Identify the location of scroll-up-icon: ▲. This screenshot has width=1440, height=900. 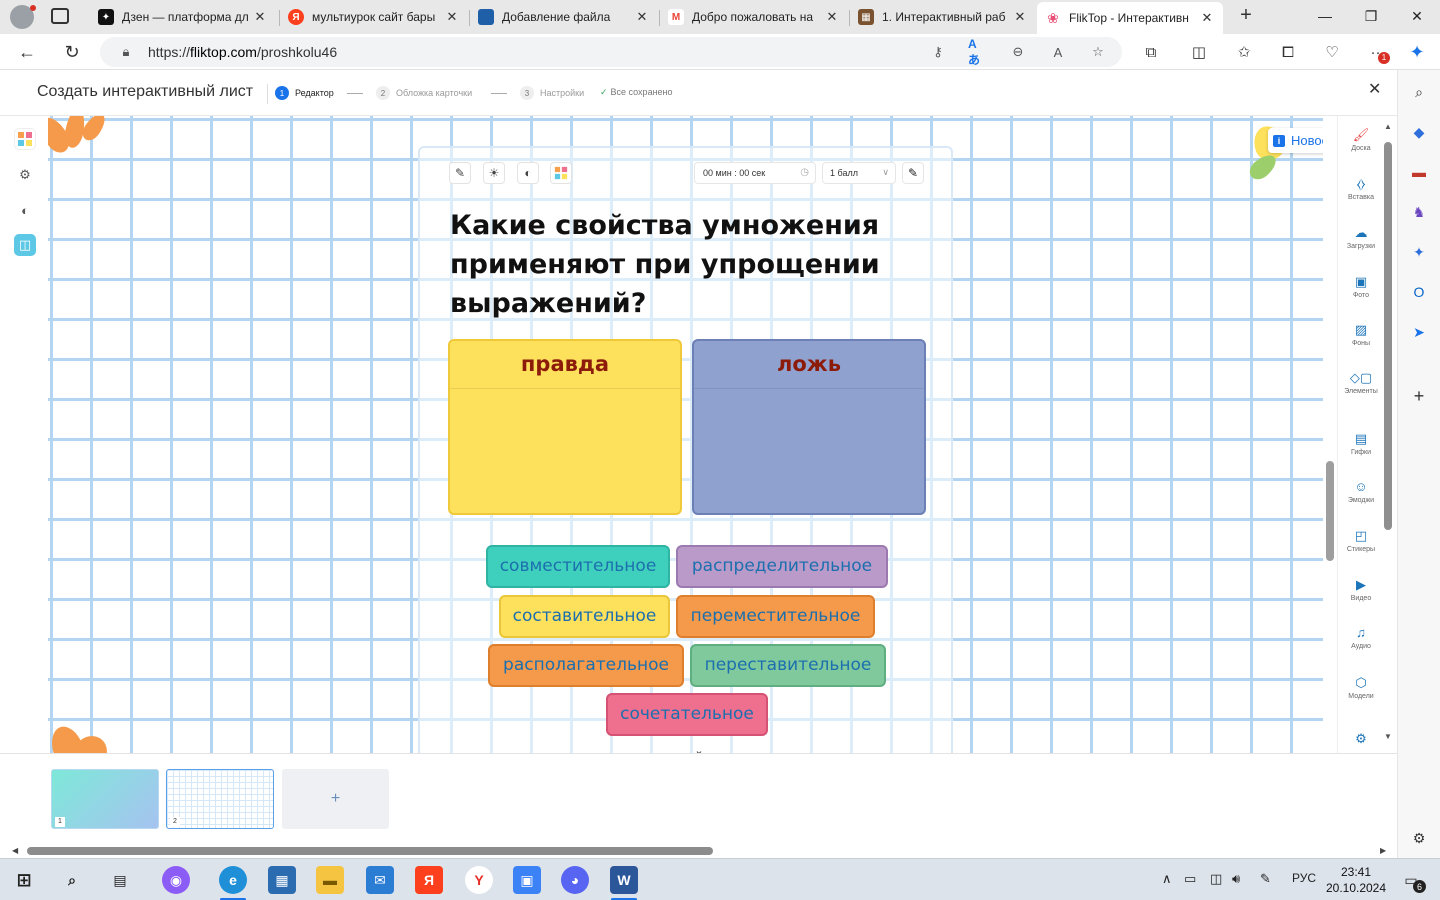
(1388, 126).